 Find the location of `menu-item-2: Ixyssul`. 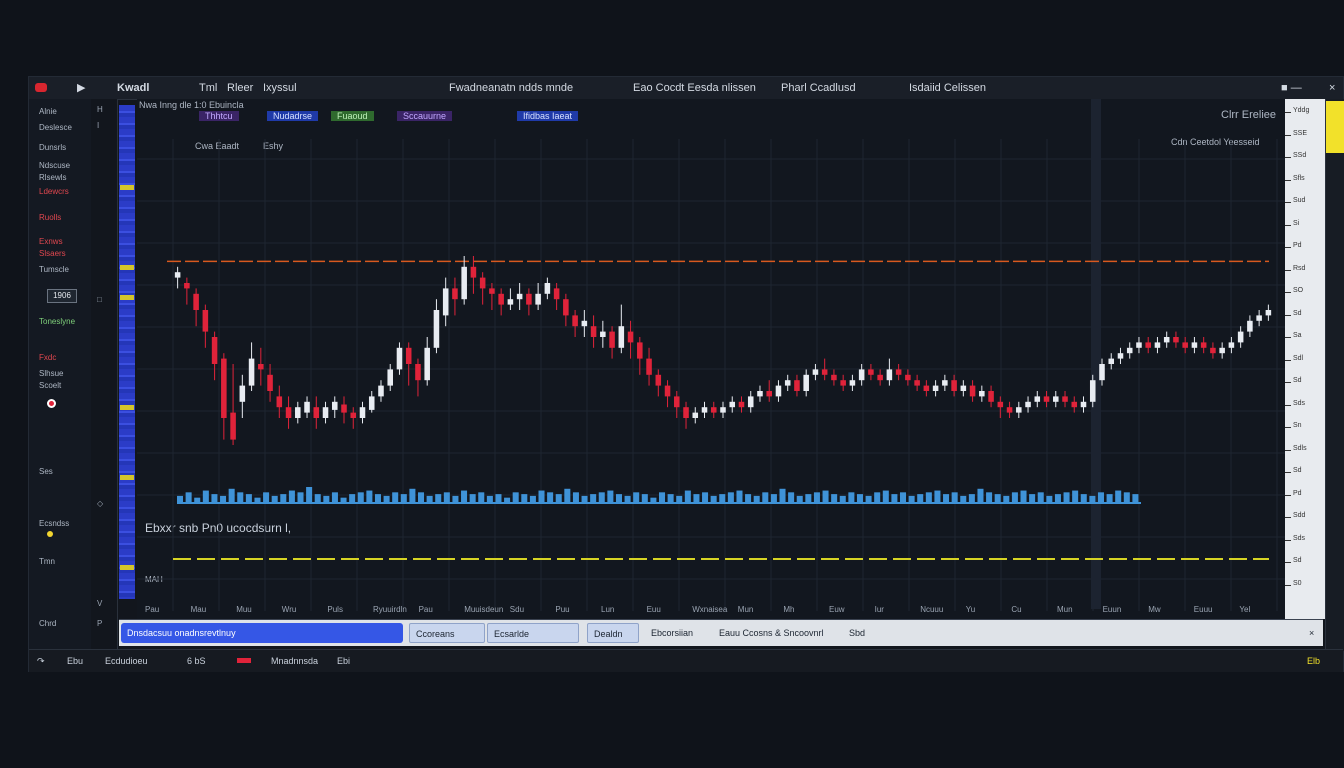

menu-item-2: Ixyssul is located at coordinates (280, 88).